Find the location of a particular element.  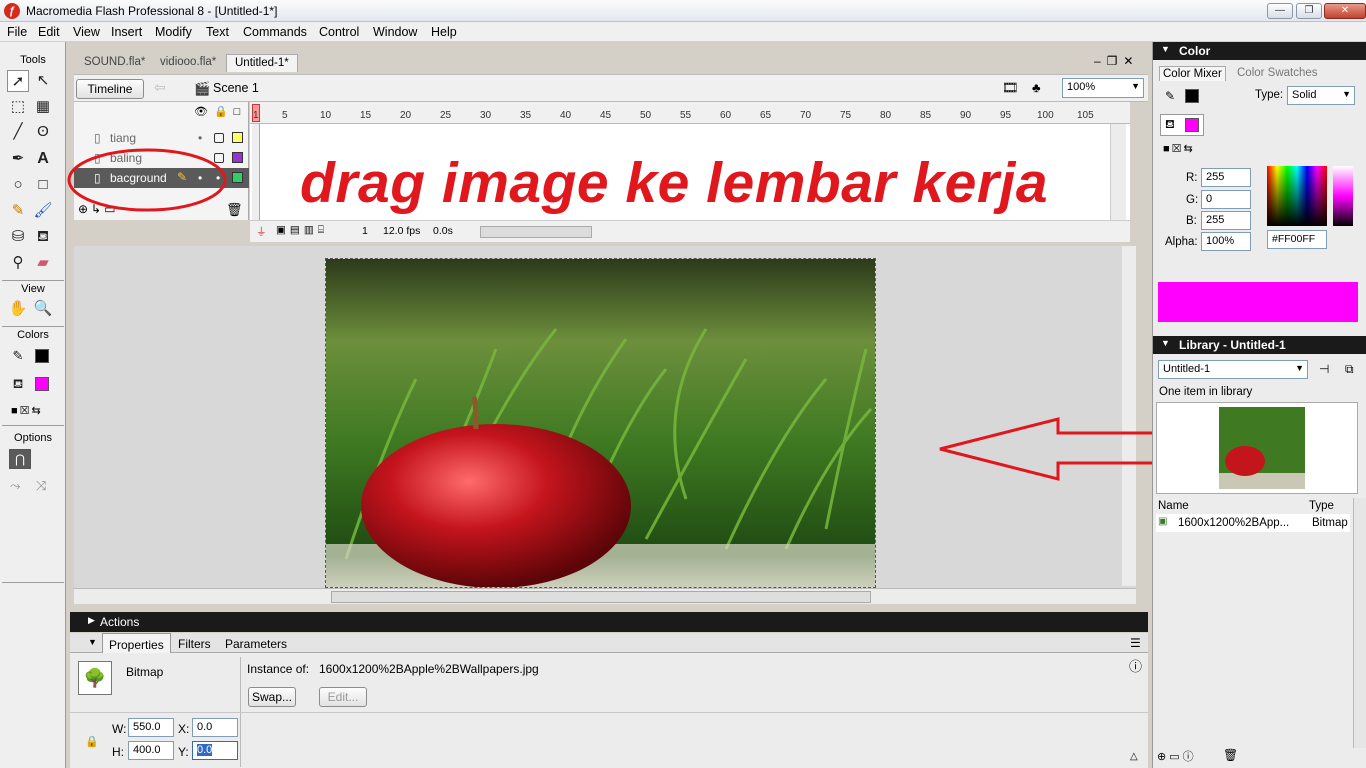

mixer-fill-swatch is located at coordinates (1192, 125).